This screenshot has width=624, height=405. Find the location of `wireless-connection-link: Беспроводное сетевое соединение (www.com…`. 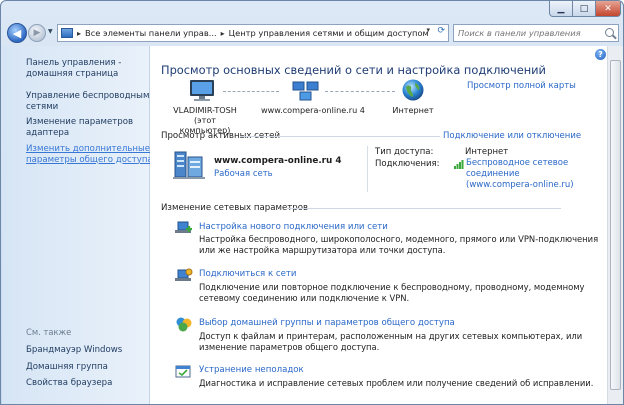

wireless-connection-link: Беспроводное сетевое соединение (www.com… is located at coordinates (520, 174).